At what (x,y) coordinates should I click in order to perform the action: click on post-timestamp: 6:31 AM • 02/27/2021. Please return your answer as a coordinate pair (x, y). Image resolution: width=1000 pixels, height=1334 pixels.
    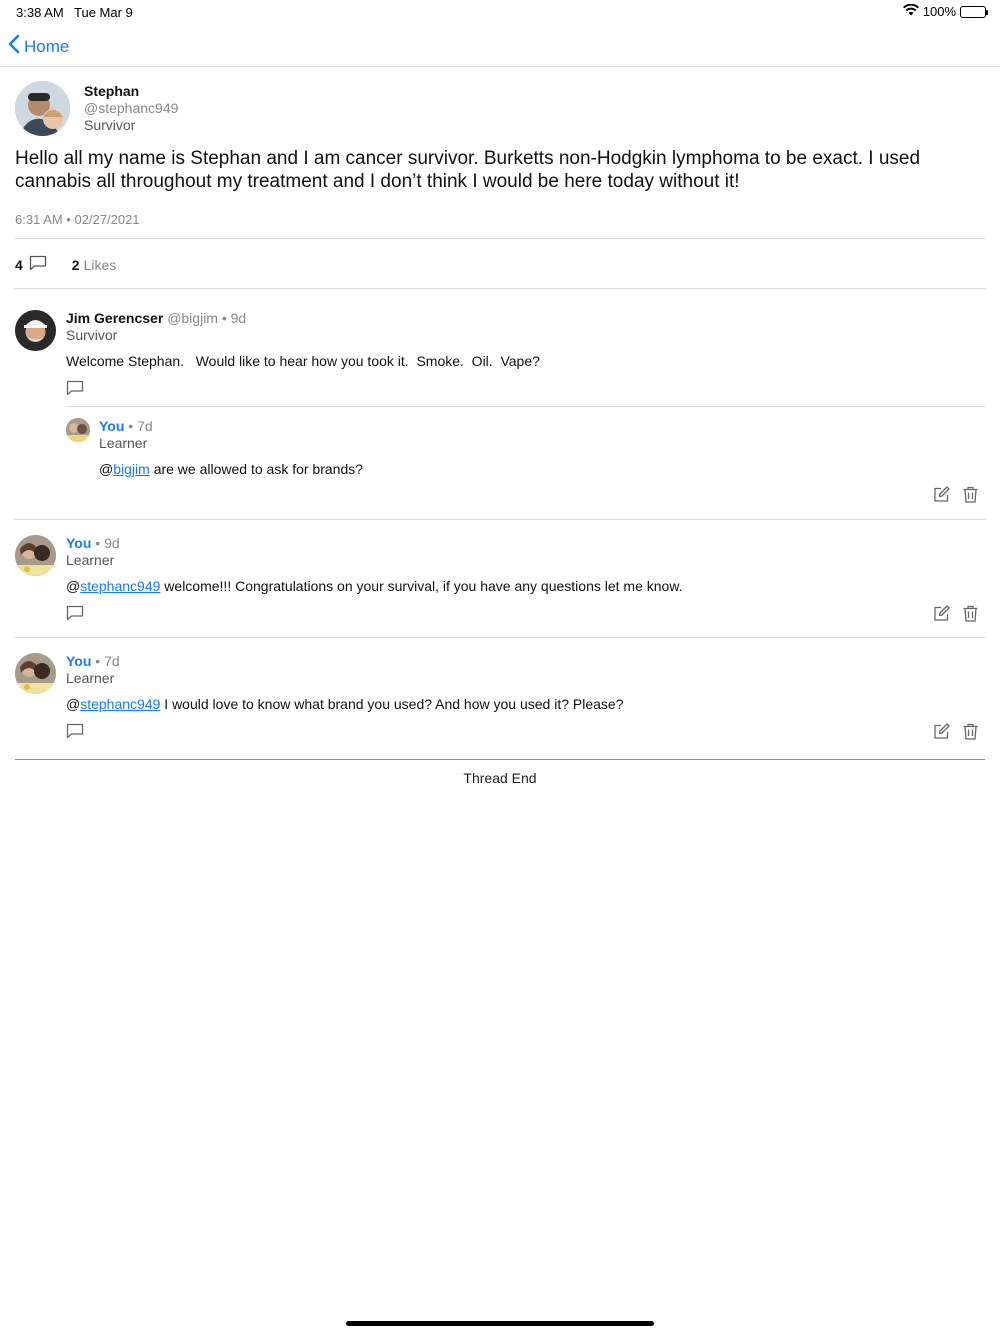
    Looking at the image, I should click on (77, 219).